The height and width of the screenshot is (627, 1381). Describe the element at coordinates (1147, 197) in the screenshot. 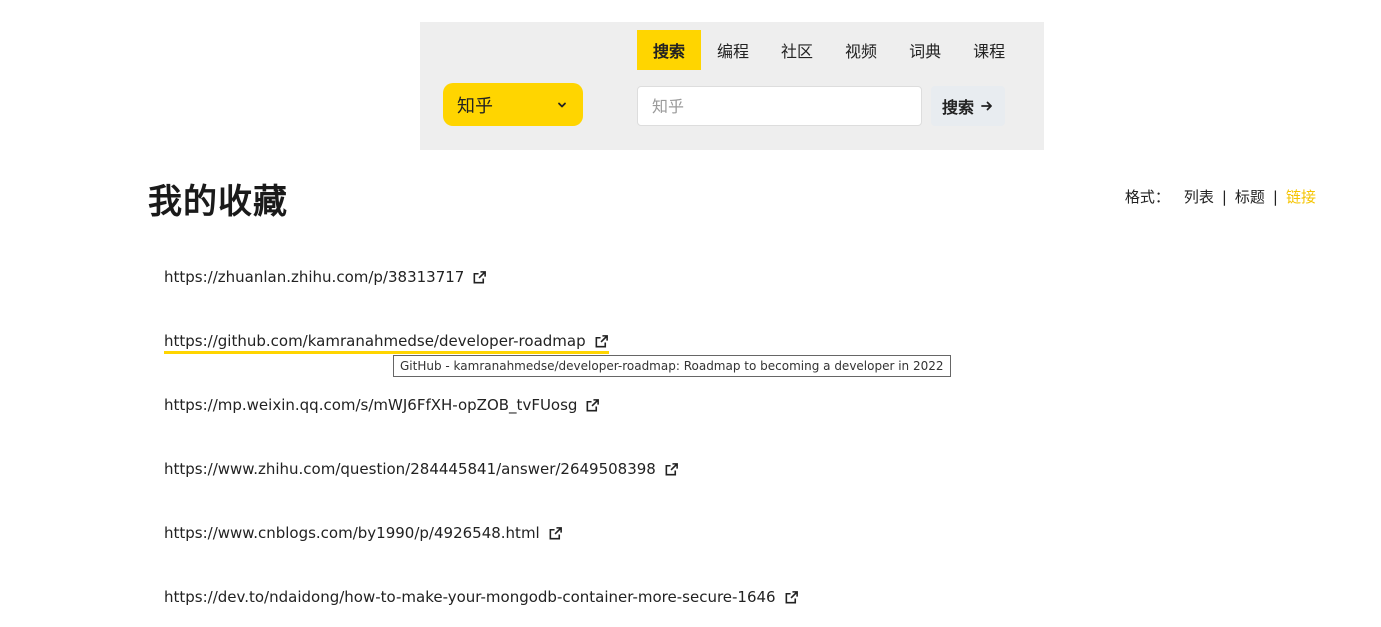

I see `format-label: 格式：` at that location.